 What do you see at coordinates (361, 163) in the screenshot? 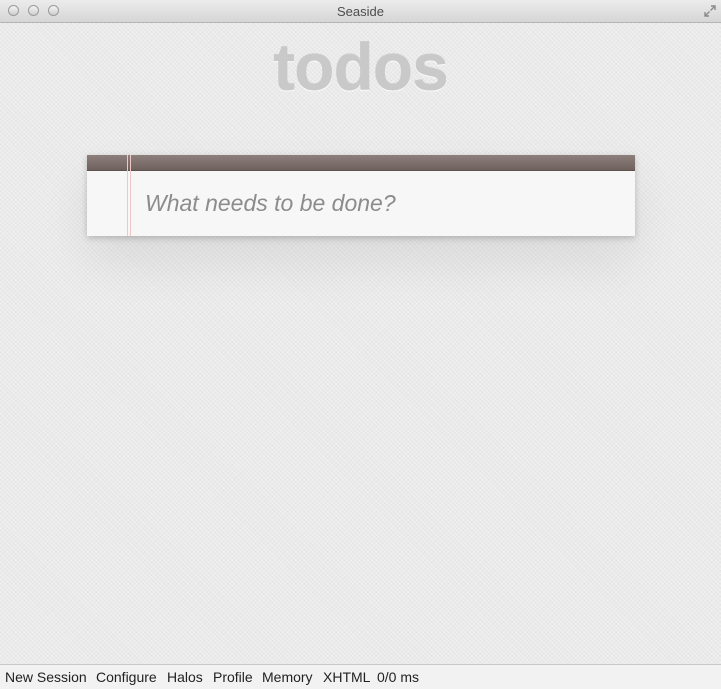
I see `card-header-bar` at bounding box center [361, 163].